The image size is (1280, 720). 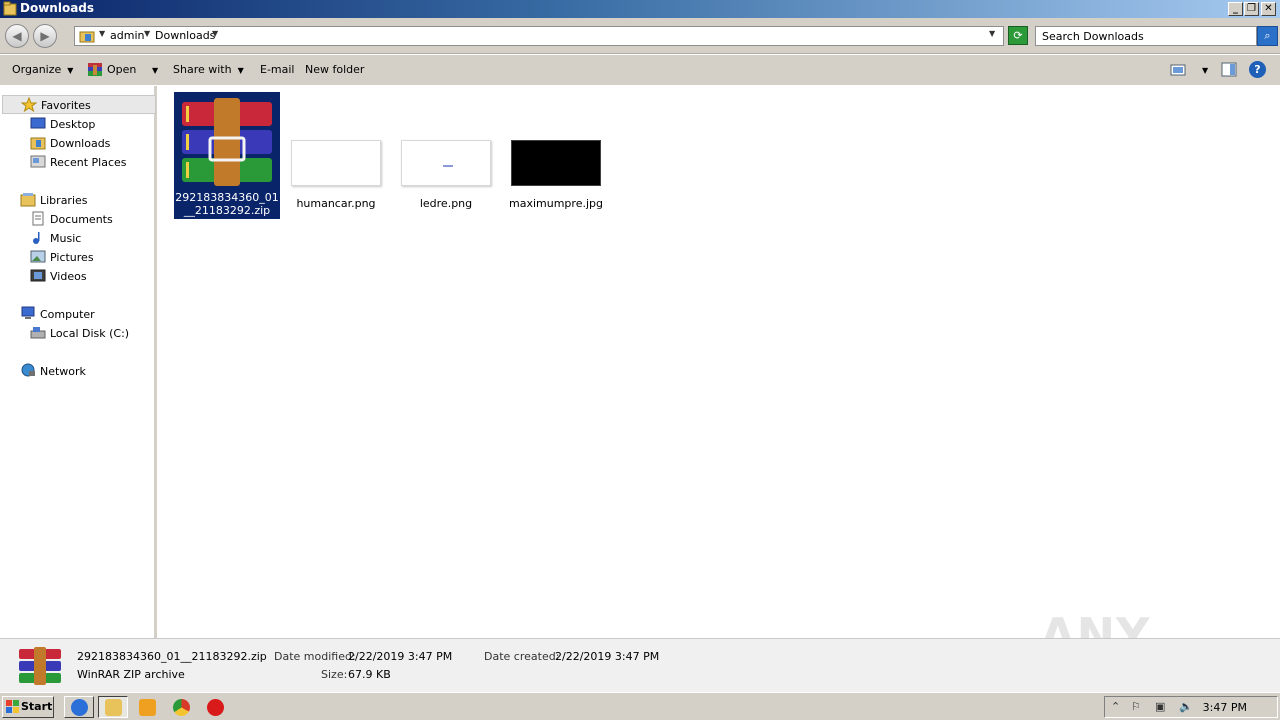 I want to click on view-dropdown: ▼, so click(x=1202, y=69).